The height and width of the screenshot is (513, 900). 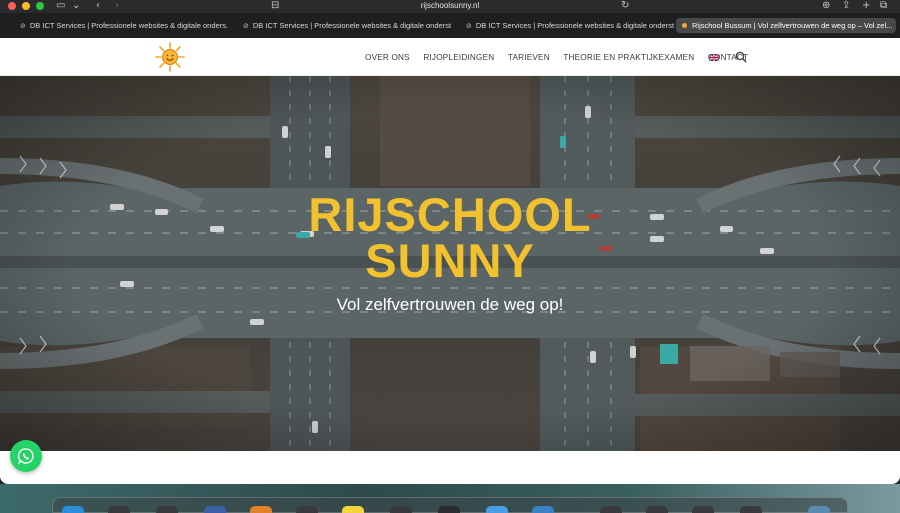 What do you see at coordinates (450, 467) in the screenshot?
I see `page-content-area` at bounding box center [450, 467].